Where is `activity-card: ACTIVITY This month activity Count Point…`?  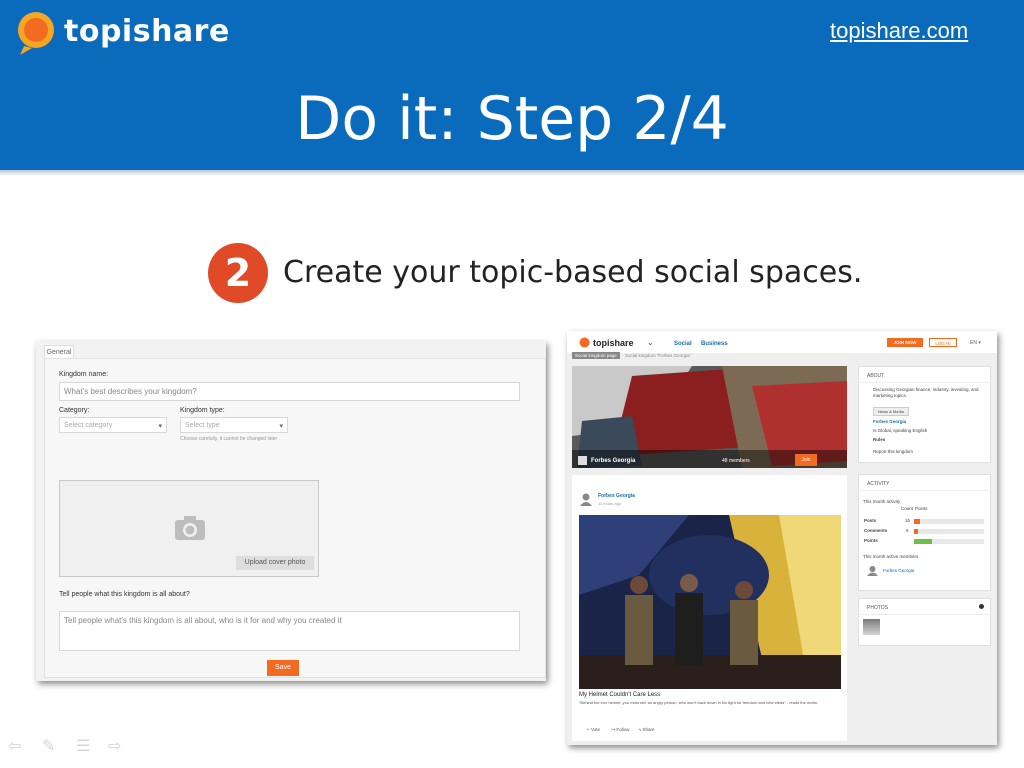
activity-card: ACTIVITY This month activity Count Point… is located at coordinates (925, 532).